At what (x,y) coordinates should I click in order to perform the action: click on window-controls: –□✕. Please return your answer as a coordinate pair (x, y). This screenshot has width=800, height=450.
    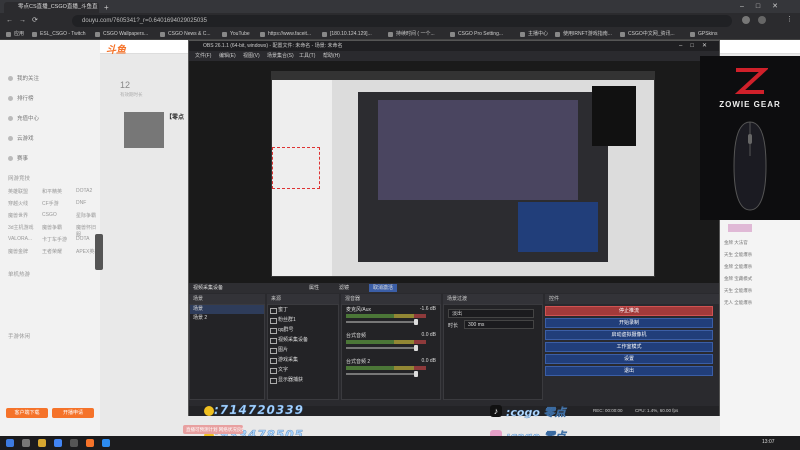
    Looking at the image, I should click on (765, 6).